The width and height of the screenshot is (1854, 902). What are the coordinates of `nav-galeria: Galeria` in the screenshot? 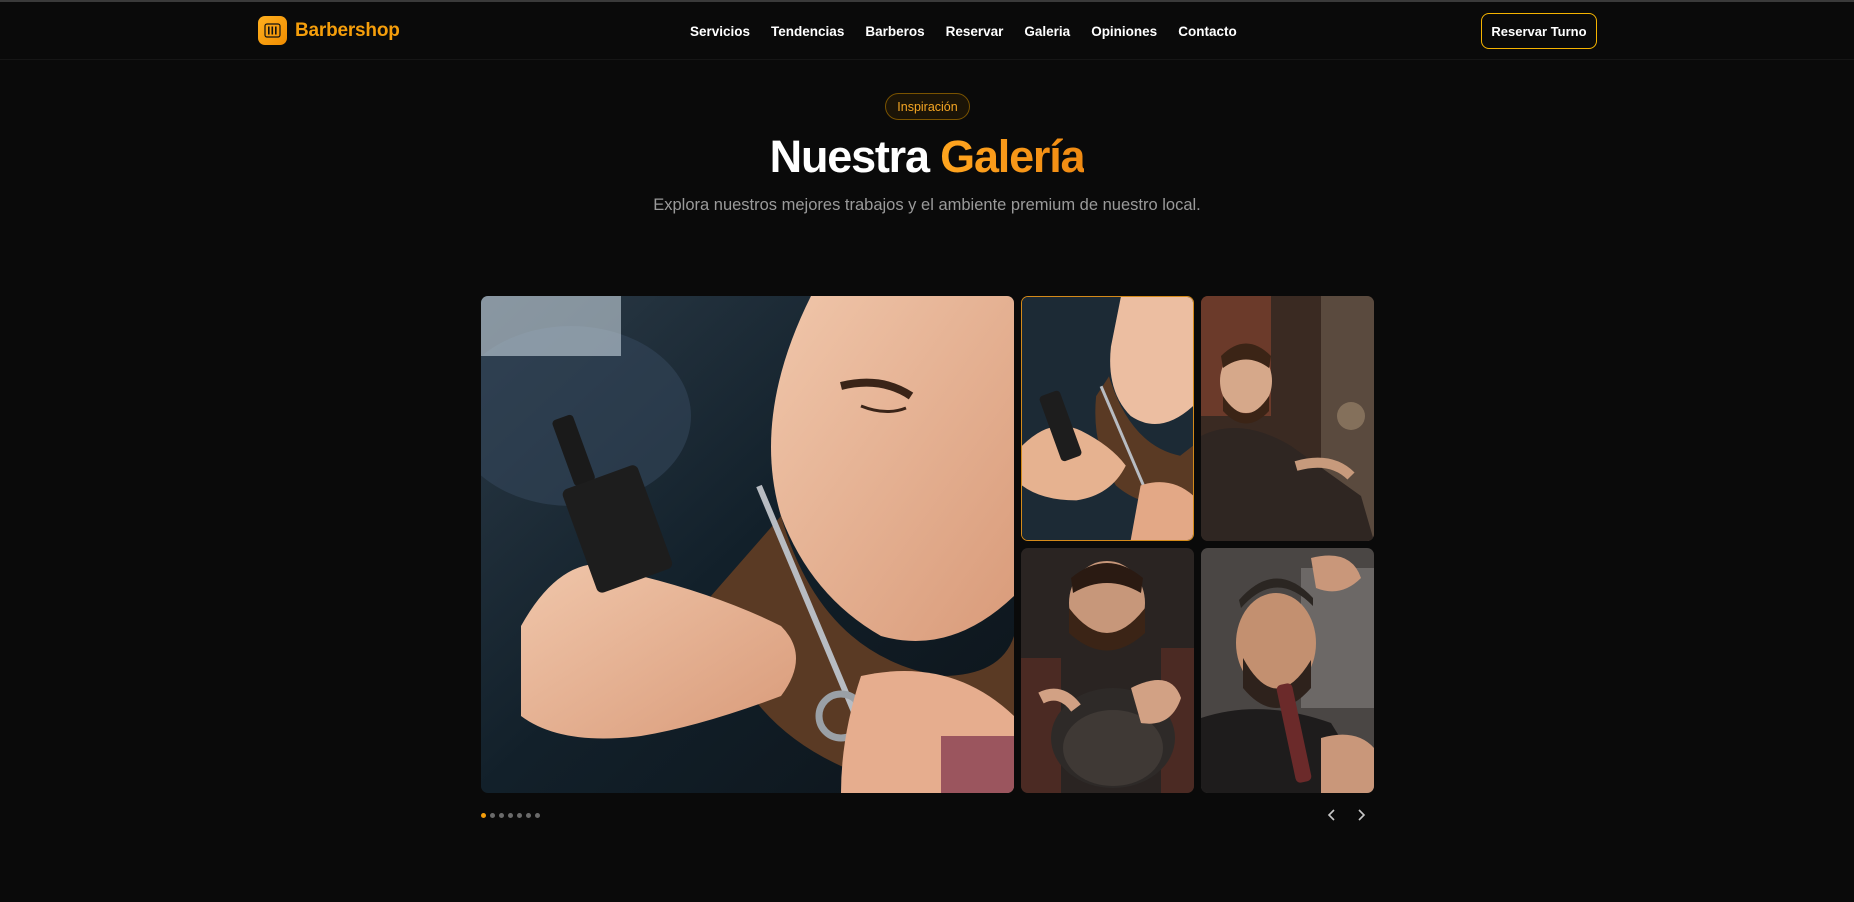 It's located at (1047, 31).